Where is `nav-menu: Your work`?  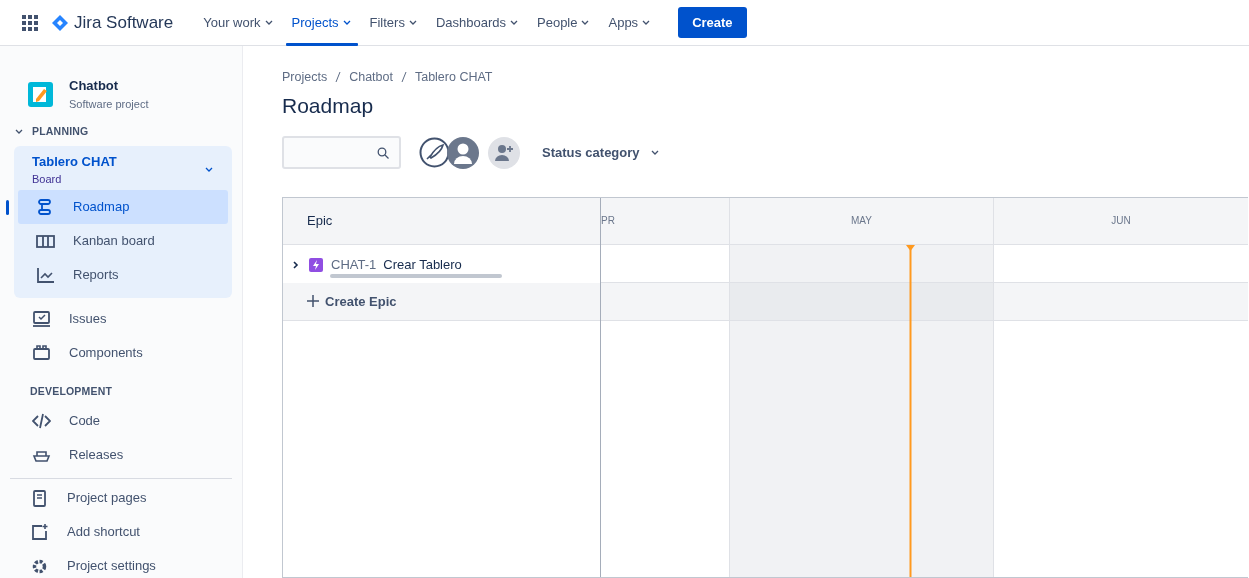
nav-menu: Your work is located at coordinates (238, 23).